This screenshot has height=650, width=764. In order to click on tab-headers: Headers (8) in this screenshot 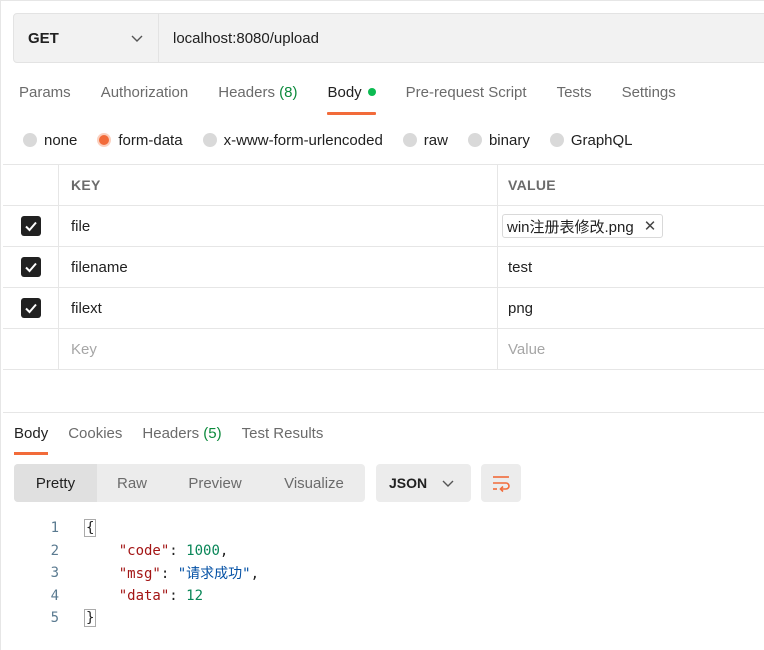, I will do `click(257, 98)`.